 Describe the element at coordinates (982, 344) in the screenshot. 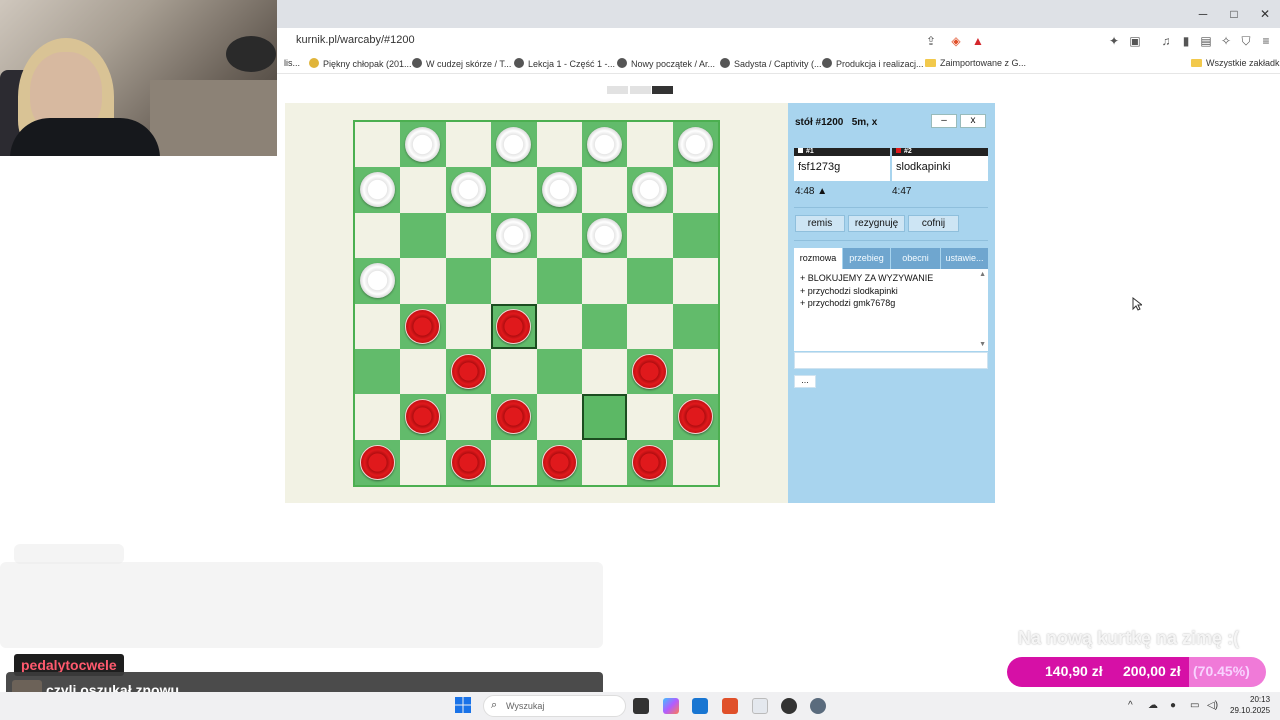

I see `scroll-down-icon: ▼` at that location.